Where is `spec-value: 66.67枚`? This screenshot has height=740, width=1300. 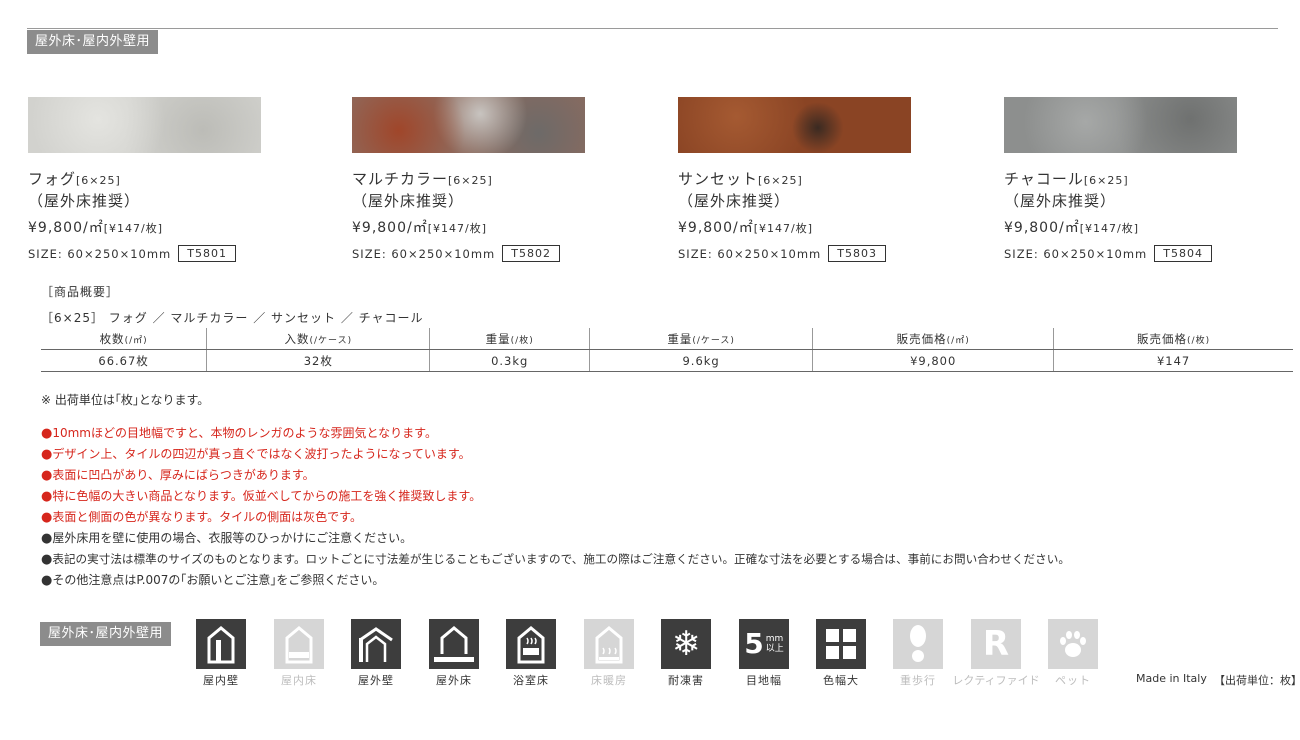 spec-value: 66.67枚 is located at coordinates (124, 360).